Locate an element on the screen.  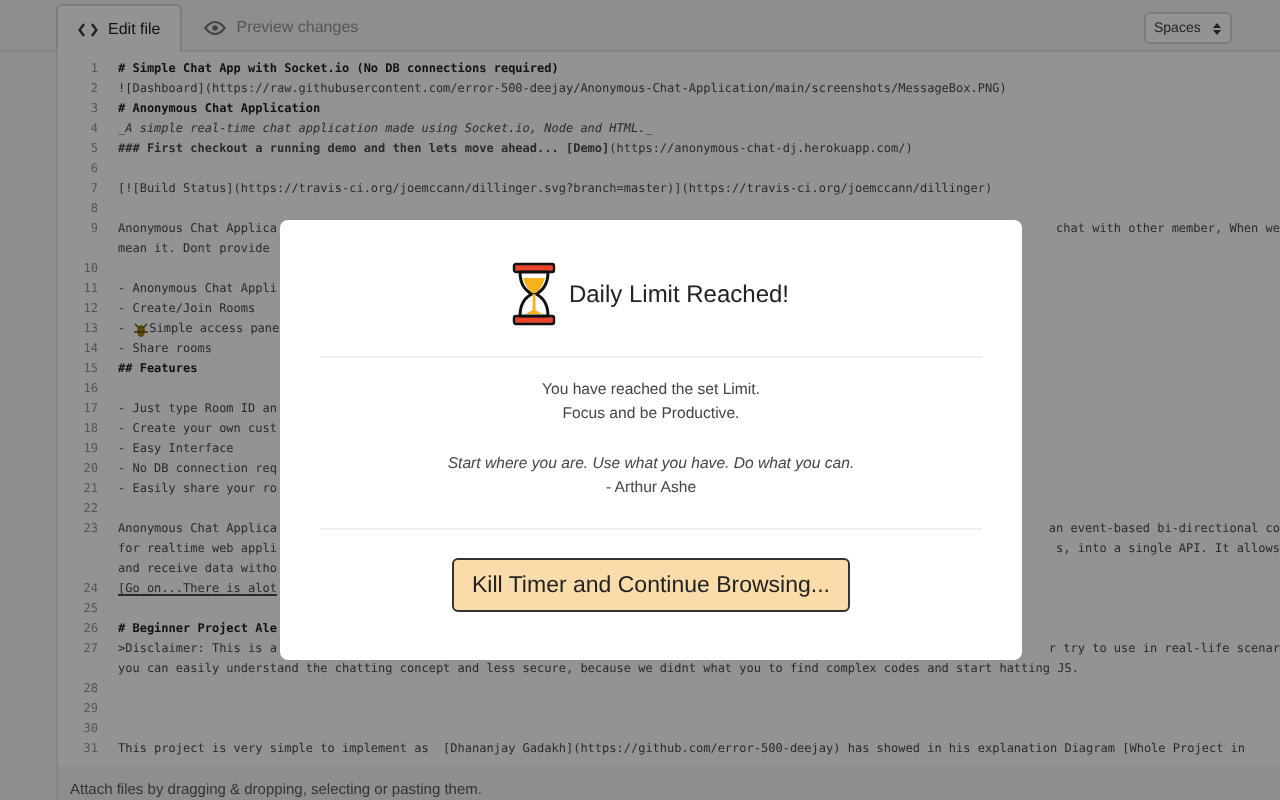
updown-caret-icon is located at coordinates (1217, 28).